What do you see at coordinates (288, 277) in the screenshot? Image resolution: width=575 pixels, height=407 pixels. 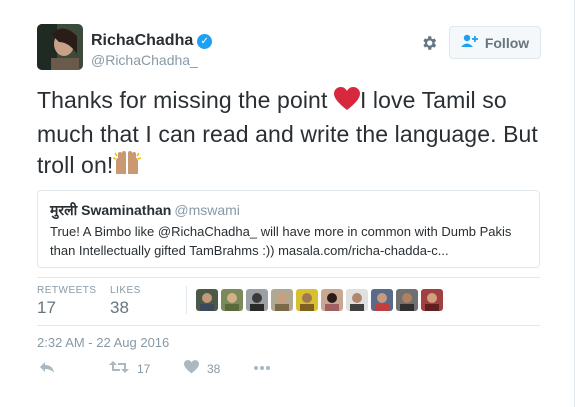 I see `stats-divider-top` at bounding box center [288, 277].